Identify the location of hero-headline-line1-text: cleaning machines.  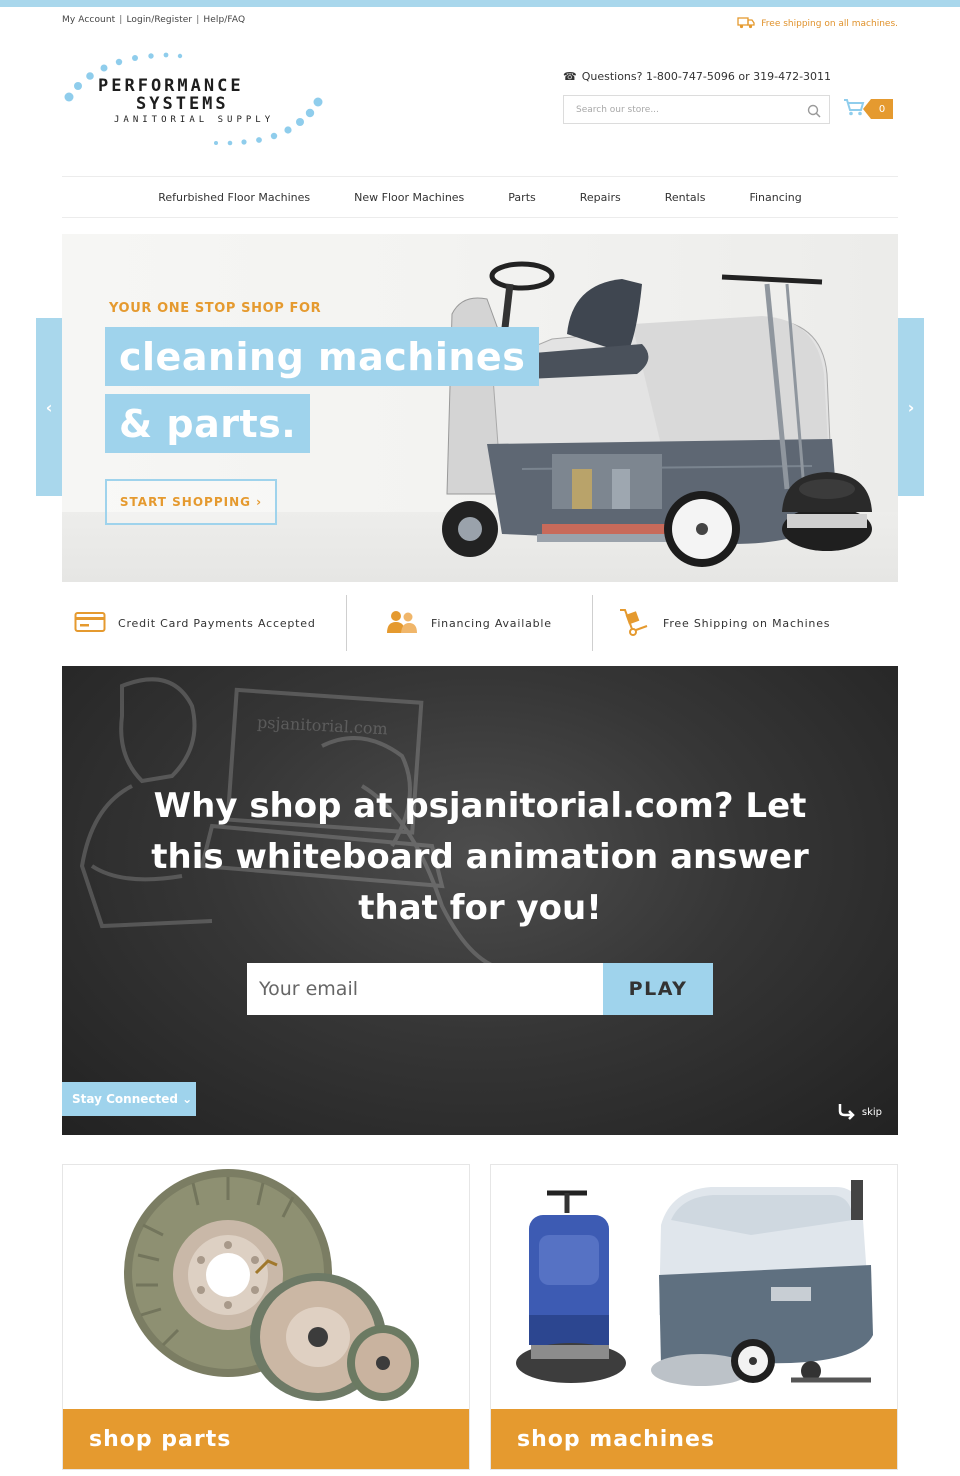
(322, 356).